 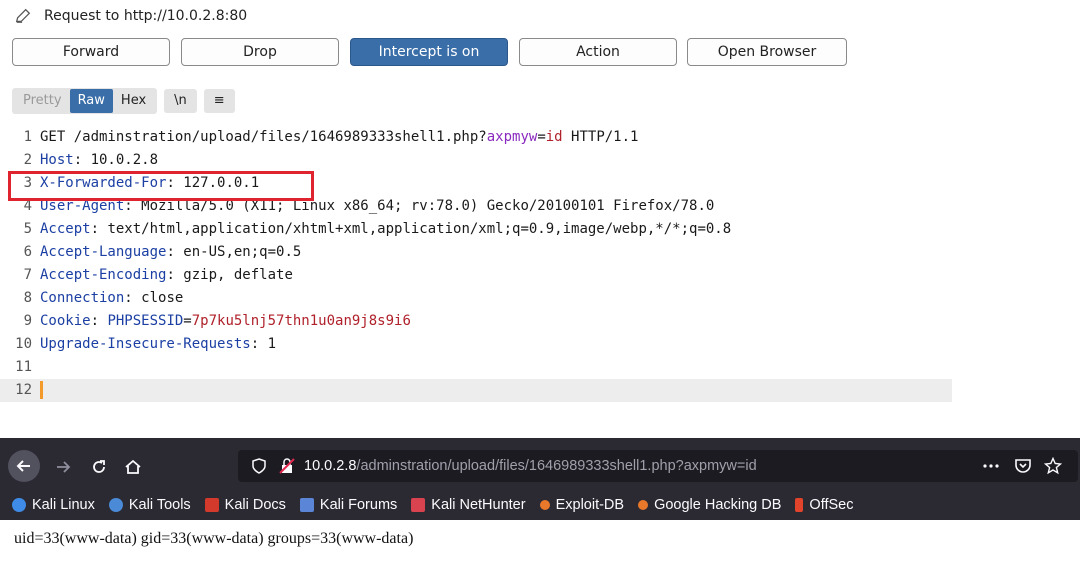 What do you see at coordinates (103, 275) in the screenshot?
I see `header-name: Accept-Encoding` at bounding box center [103, 275].